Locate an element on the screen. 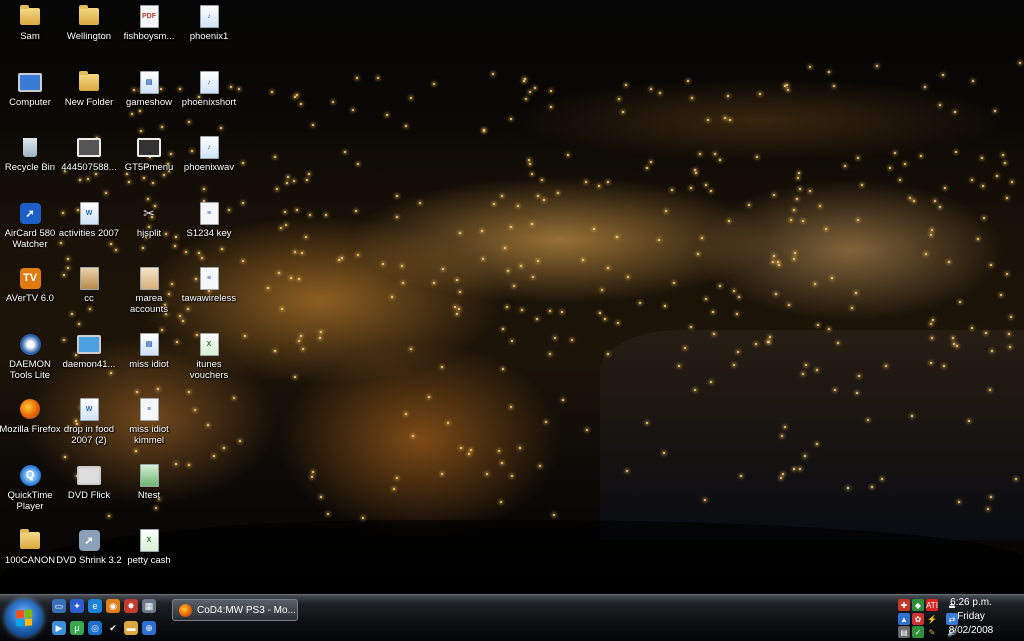  quicklaunch-show-desktop-icon: ▭ is located at coordinates (59, 606).